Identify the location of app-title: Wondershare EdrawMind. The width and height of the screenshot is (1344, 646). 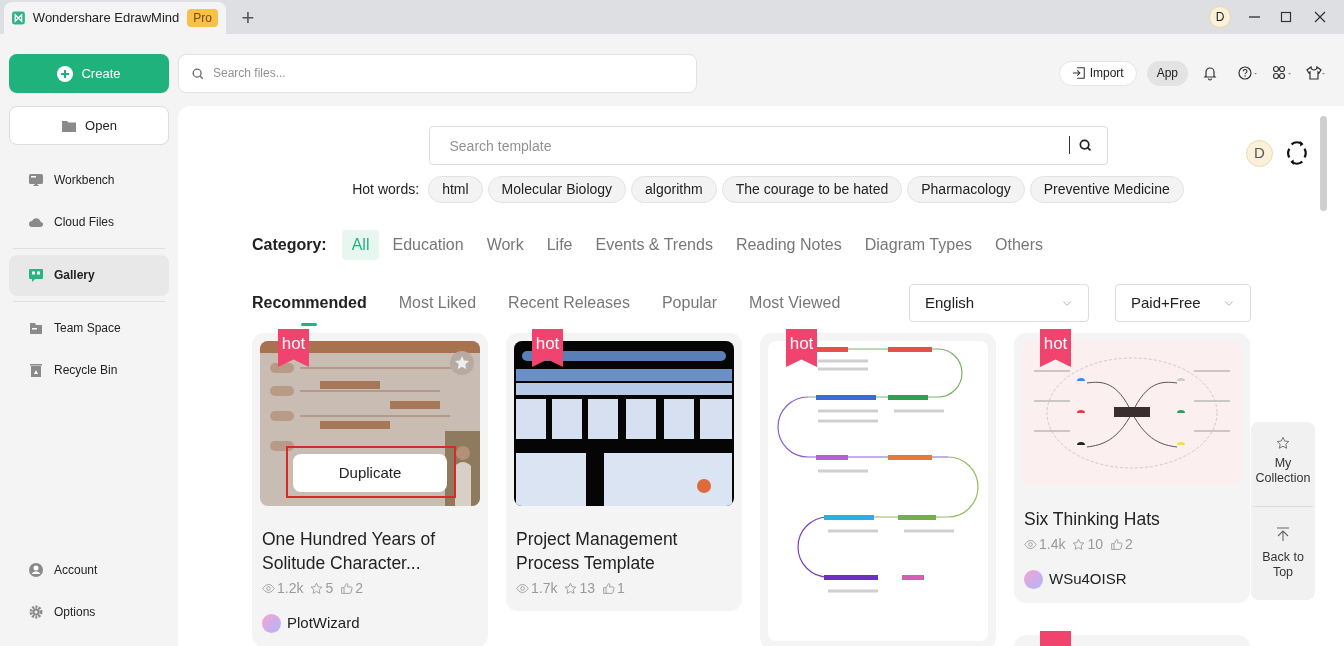
(106, 18).